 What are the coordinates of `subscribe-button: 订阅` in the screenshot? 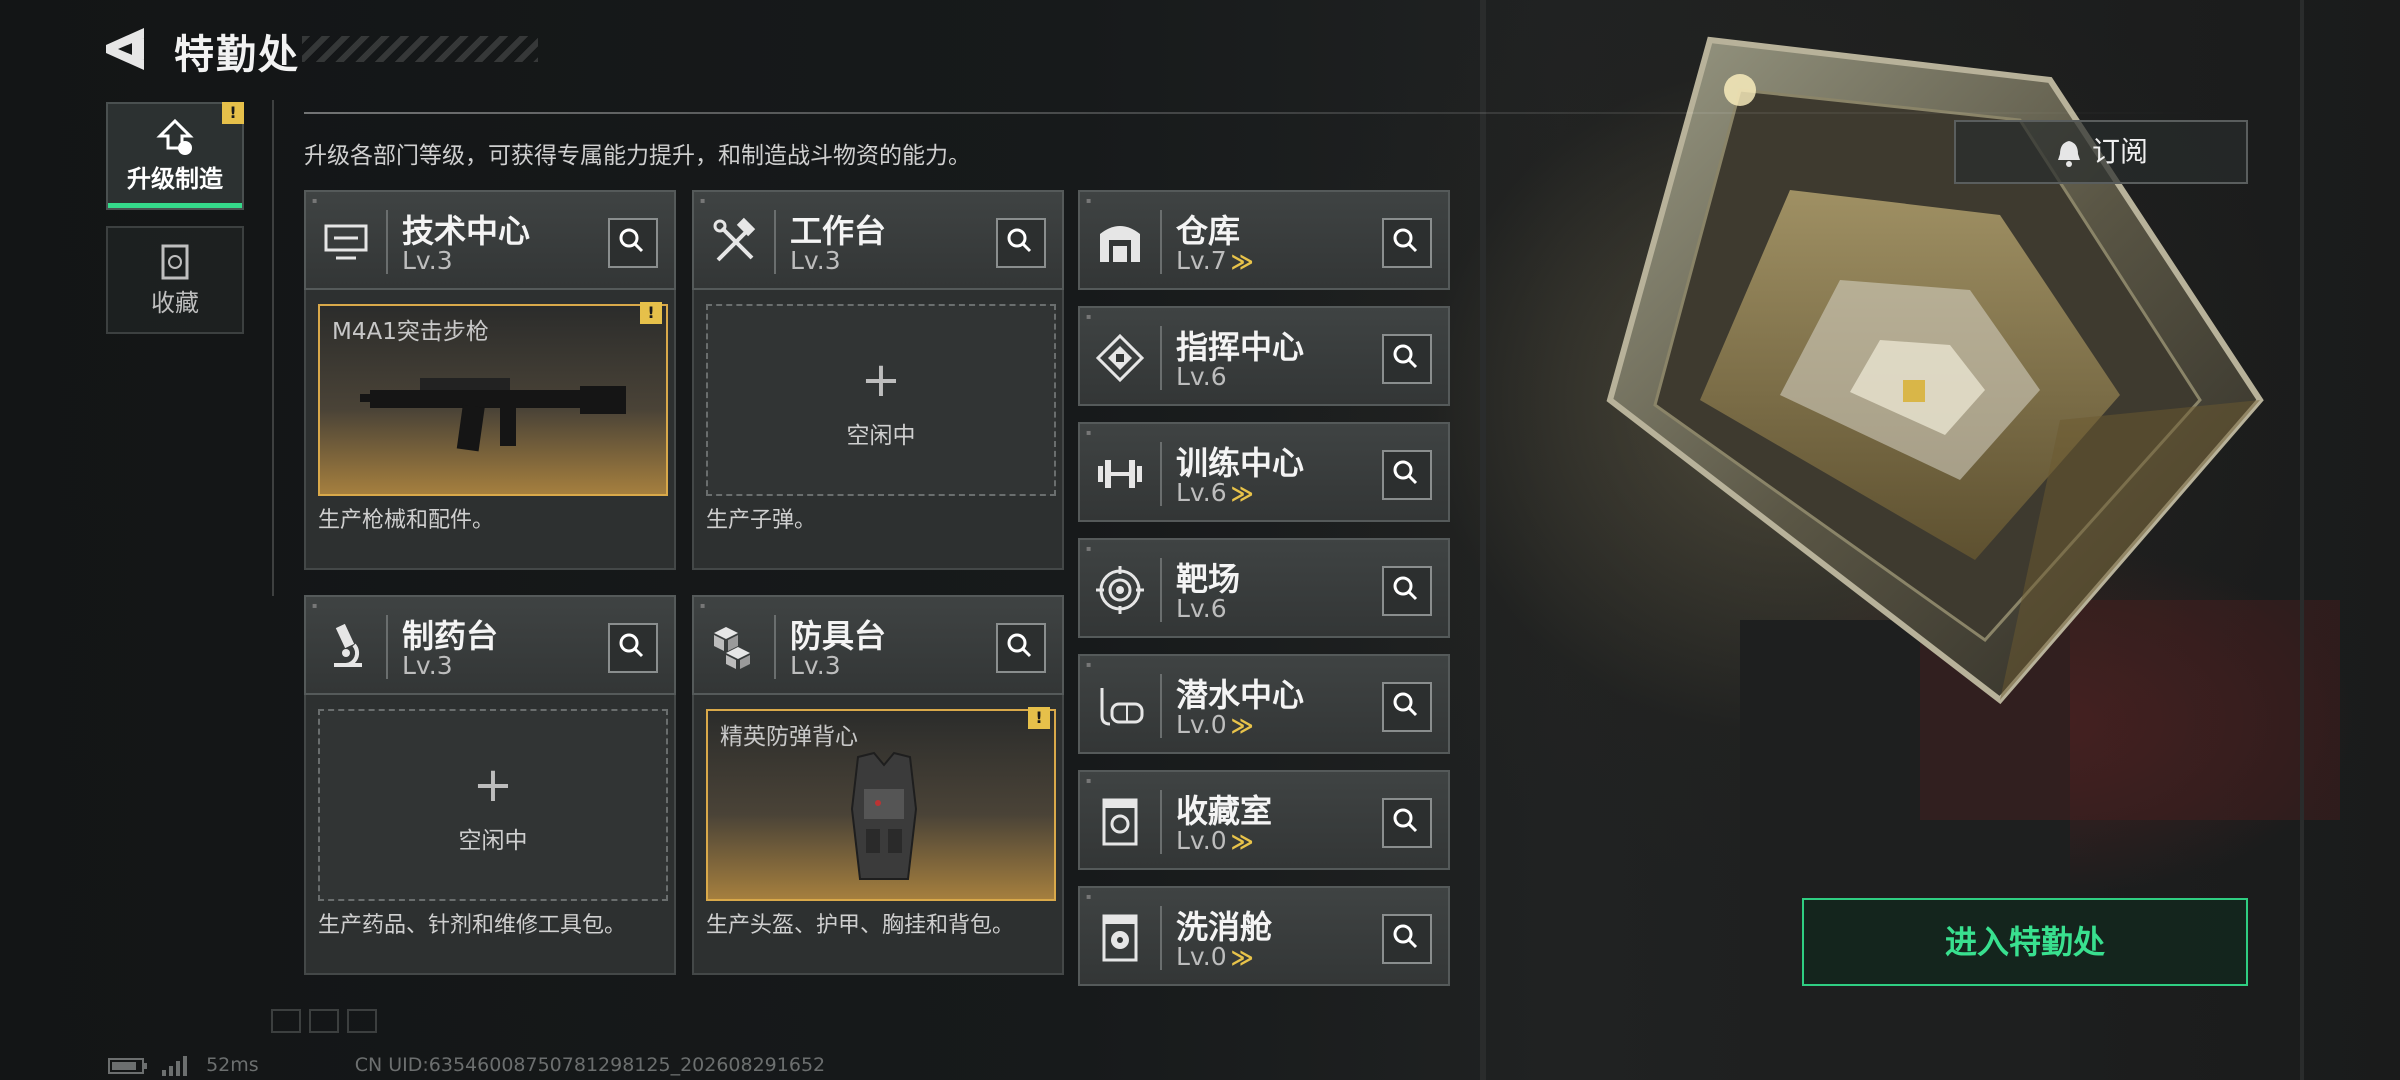 It's located at (2101, 152).